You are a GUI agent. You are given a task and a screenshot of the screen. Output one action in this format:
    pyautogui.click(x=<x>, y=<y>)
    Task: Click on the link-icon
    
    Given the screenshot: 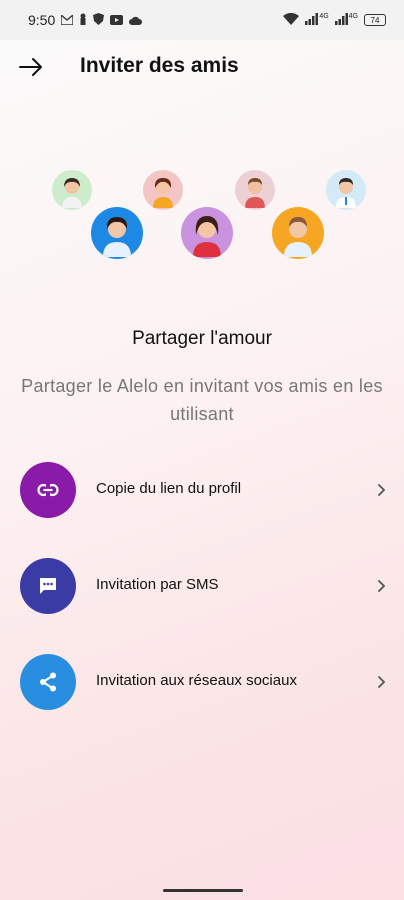 What is the action you would take?
    pyautogui.click(x=48, y=490)
    